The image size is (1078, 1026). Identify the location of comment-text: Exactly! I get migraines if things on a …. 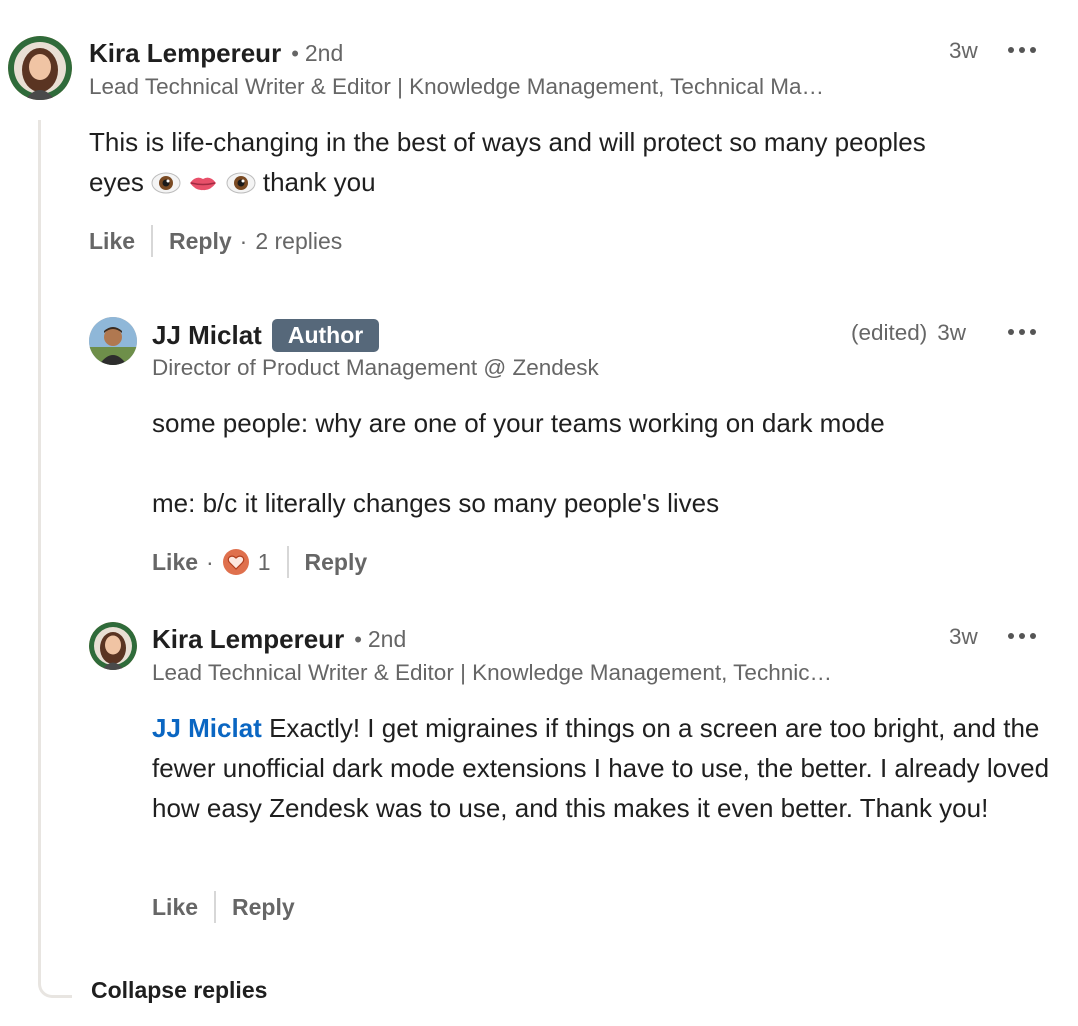
(601, 768).